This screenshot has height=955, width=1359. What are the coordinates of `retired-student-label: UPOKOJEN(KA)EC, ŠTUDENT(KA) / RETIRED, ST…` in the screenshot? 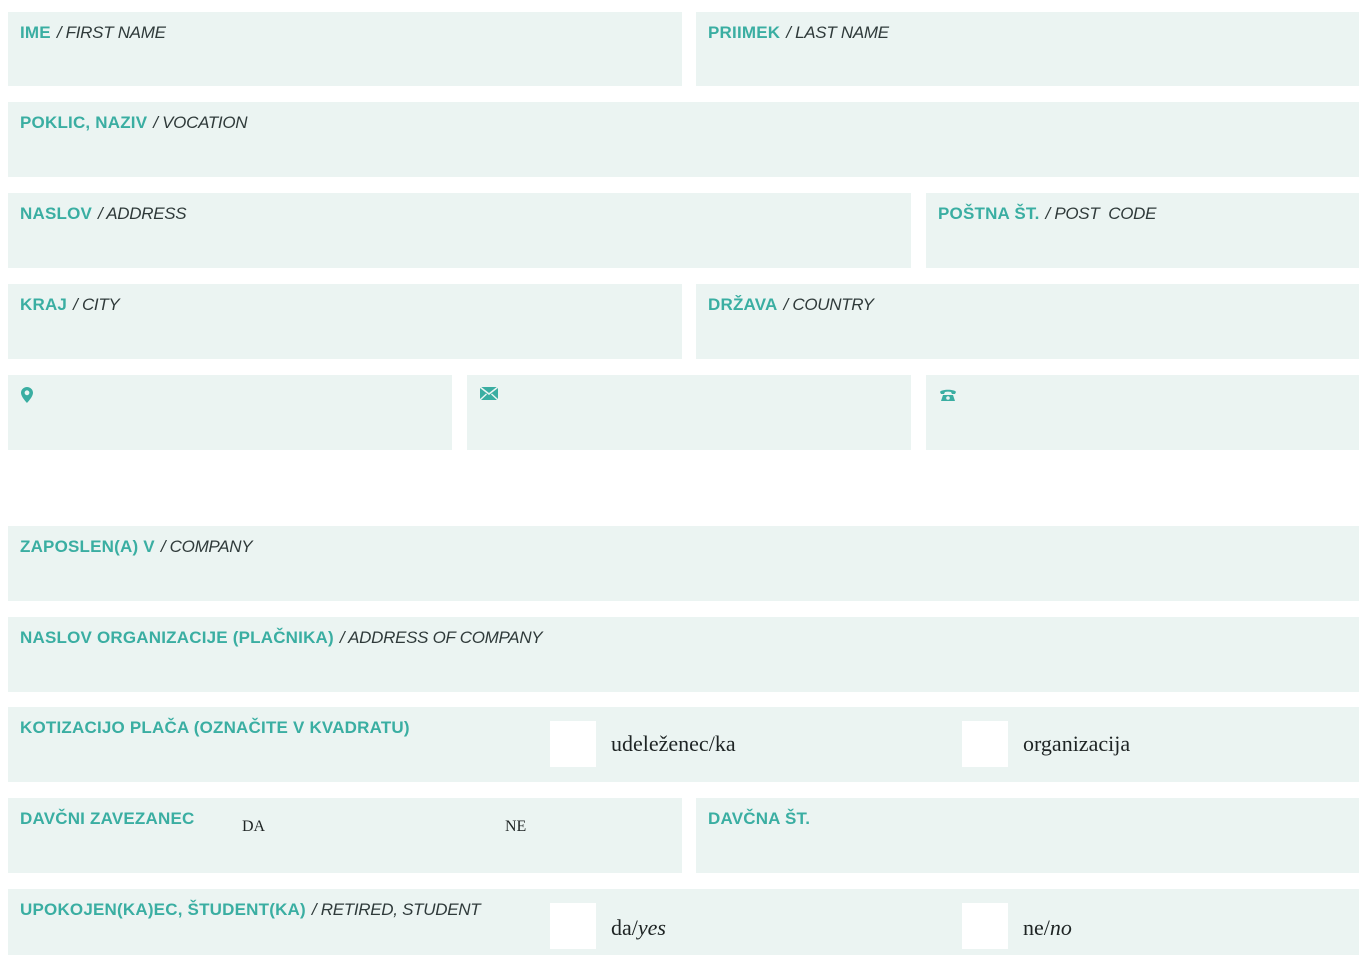 It's located at (250, 909).